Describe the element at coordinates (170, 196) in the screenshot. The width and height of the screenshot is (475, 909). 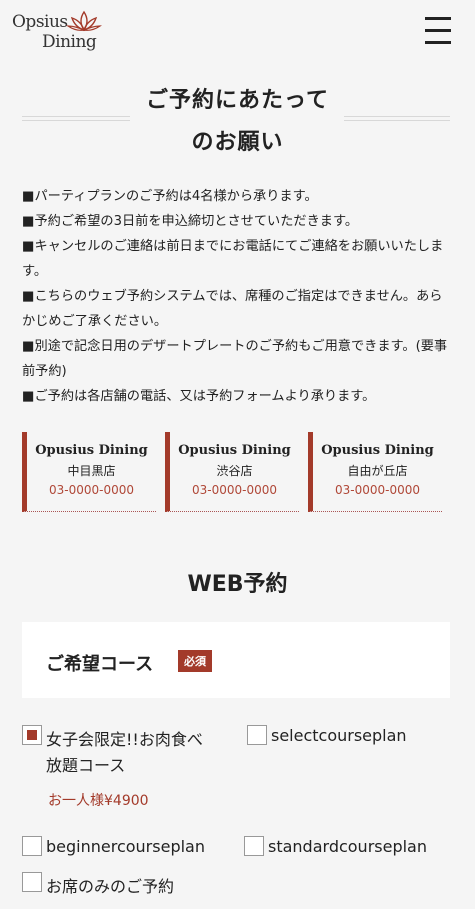
I see `note-item: ■パーティプランのご予約は4名様から承ります。` at that location.